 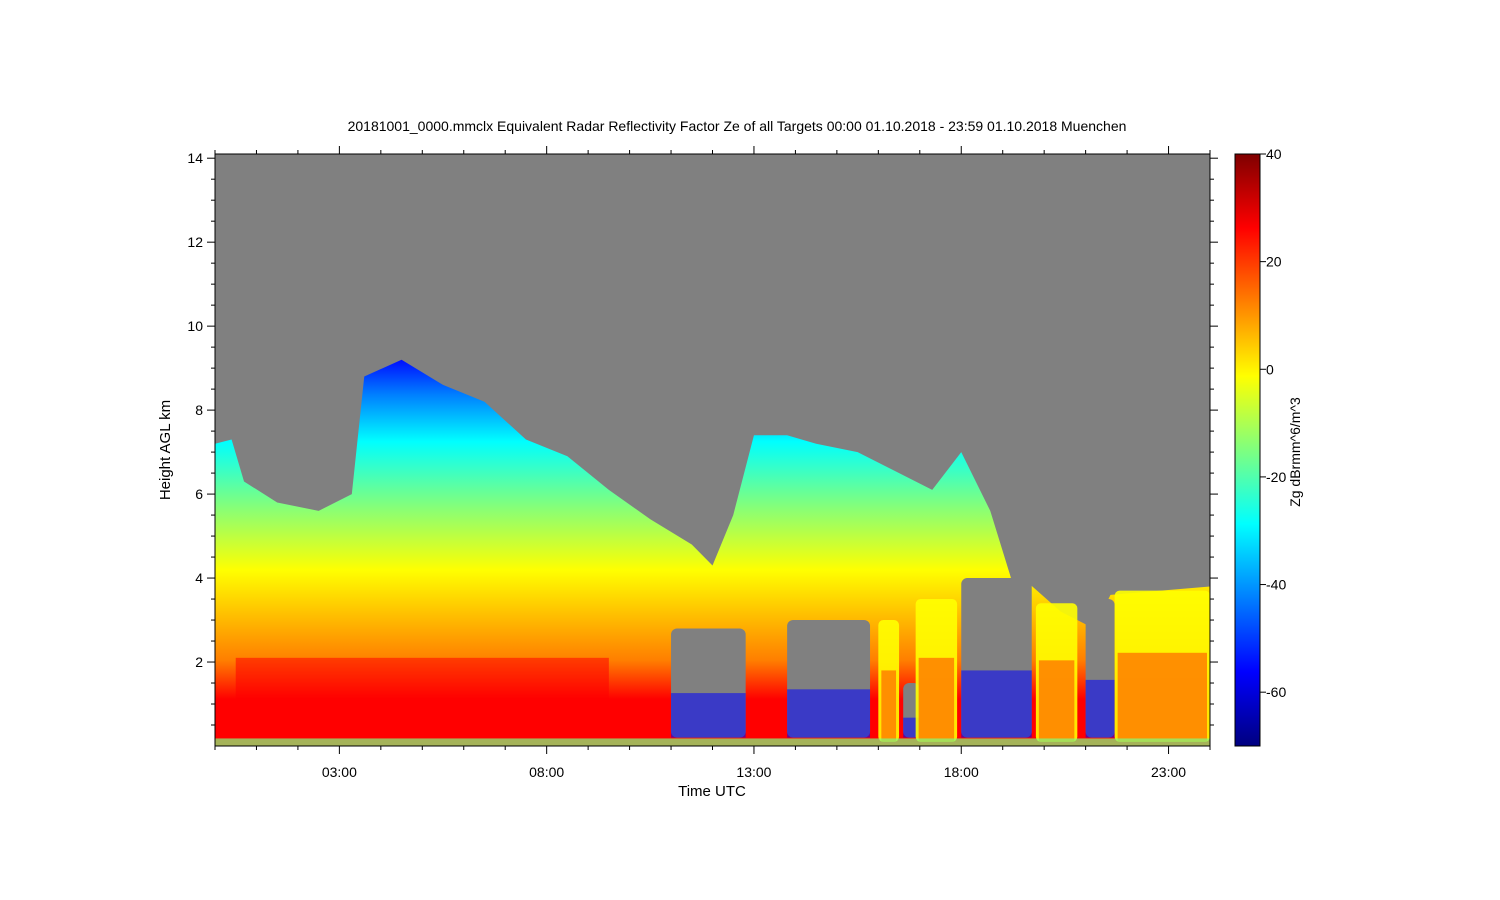 What do you see at coordinates (339, 772) in the screenshot?
I see `x-tick-label: 03:00` at bounding box center [339, 772].